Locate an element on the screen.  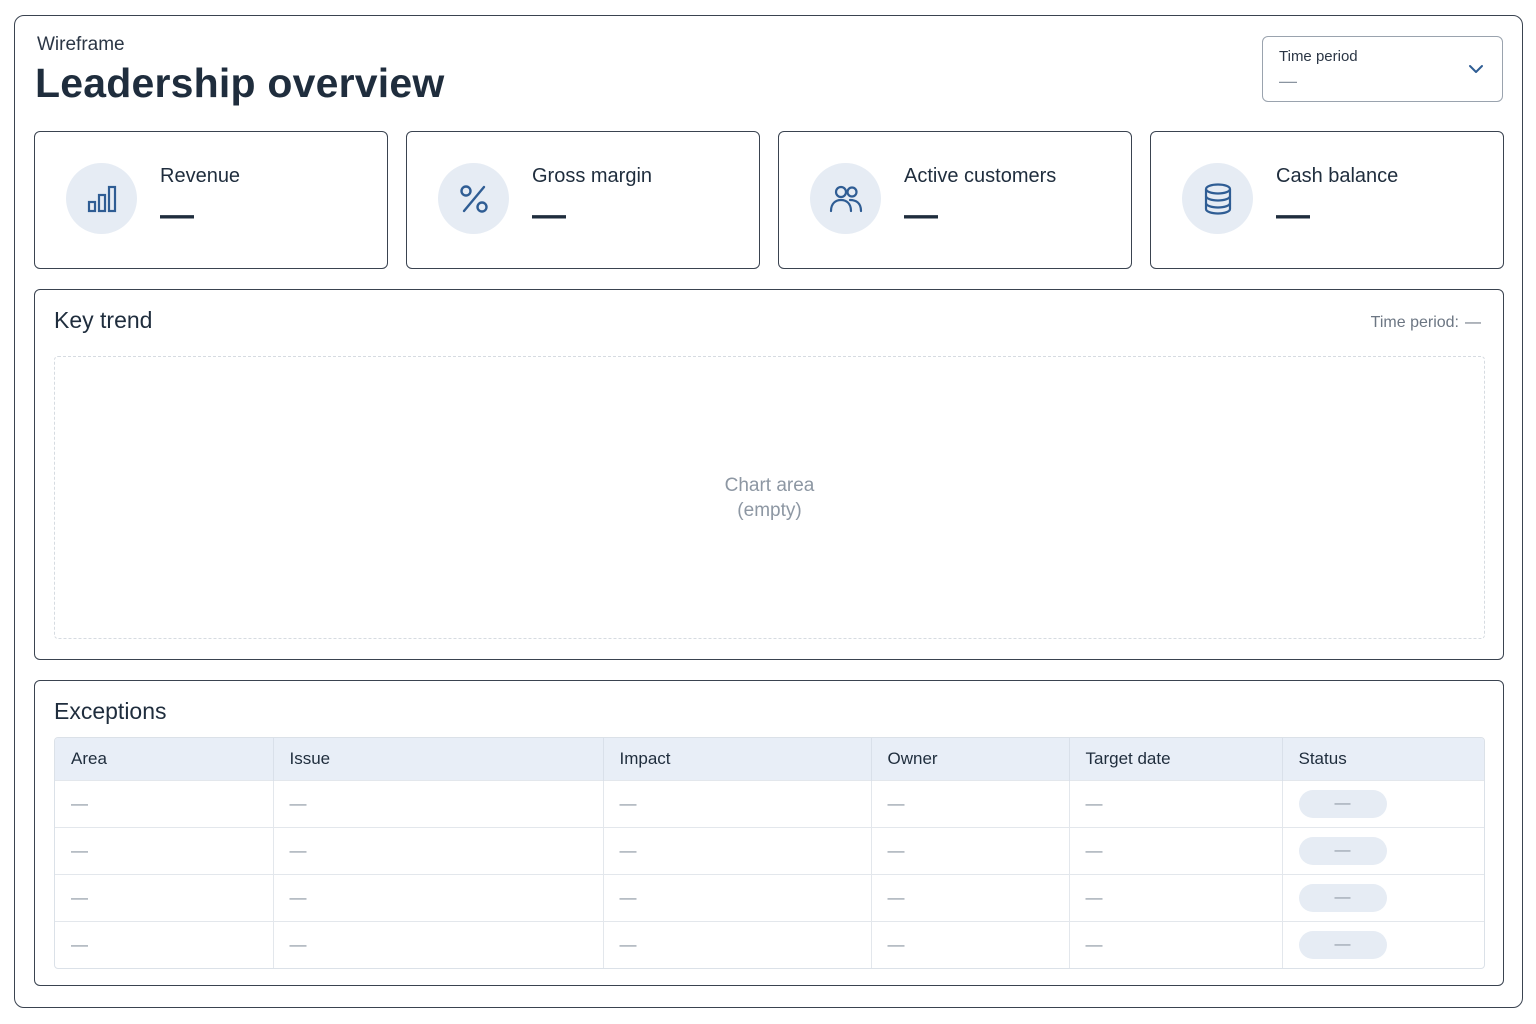
kpi-card-active-customers: Active customers — is located at coordinates (955, 200).